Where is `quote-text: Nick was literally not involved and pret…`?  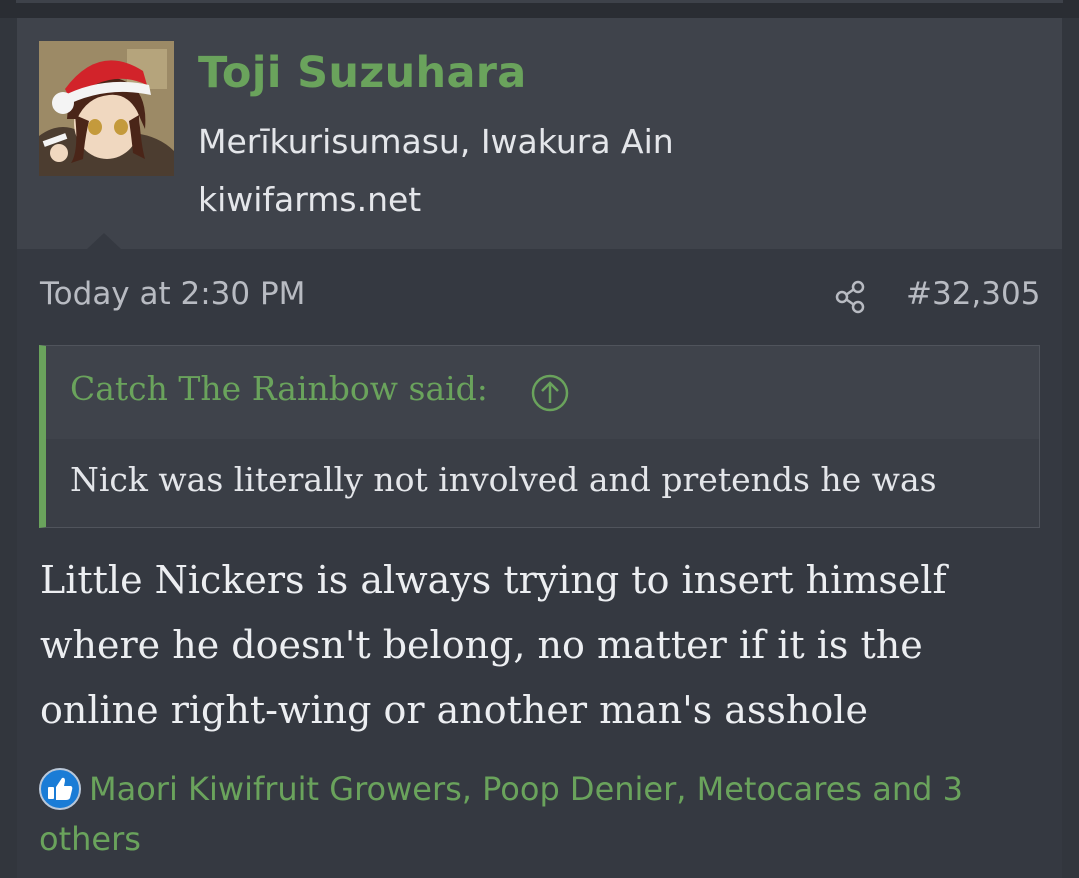 quote-text: Nick was literally not involved and pret… is located at coordinates (503, 479).